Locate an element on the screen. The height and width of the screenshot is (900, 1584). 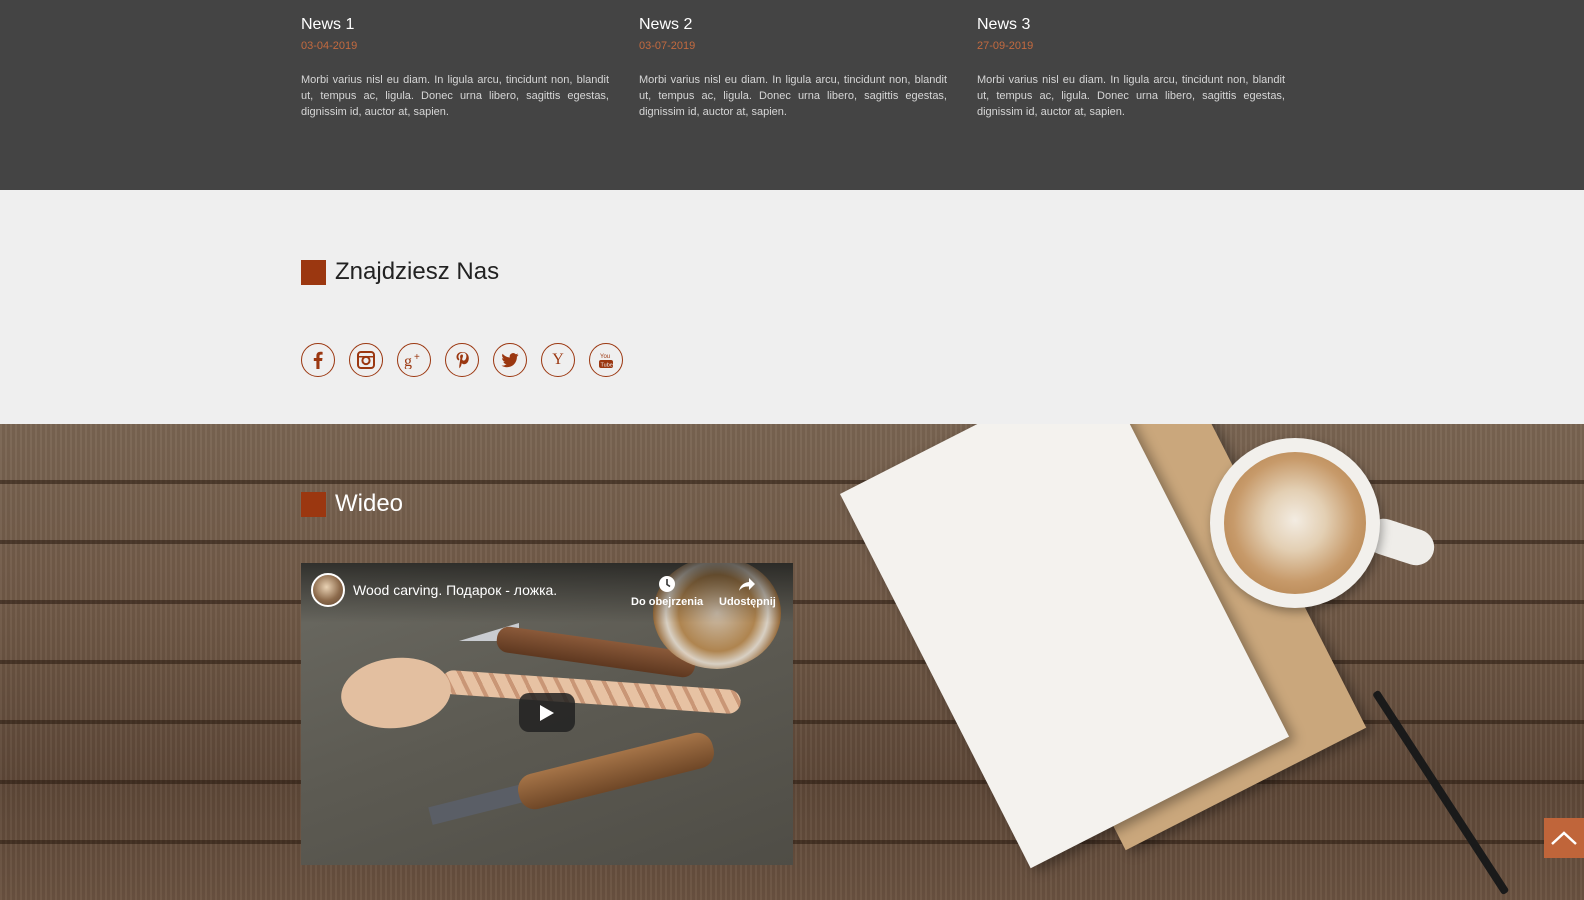
play-icon is located at coordinates (547, 712).